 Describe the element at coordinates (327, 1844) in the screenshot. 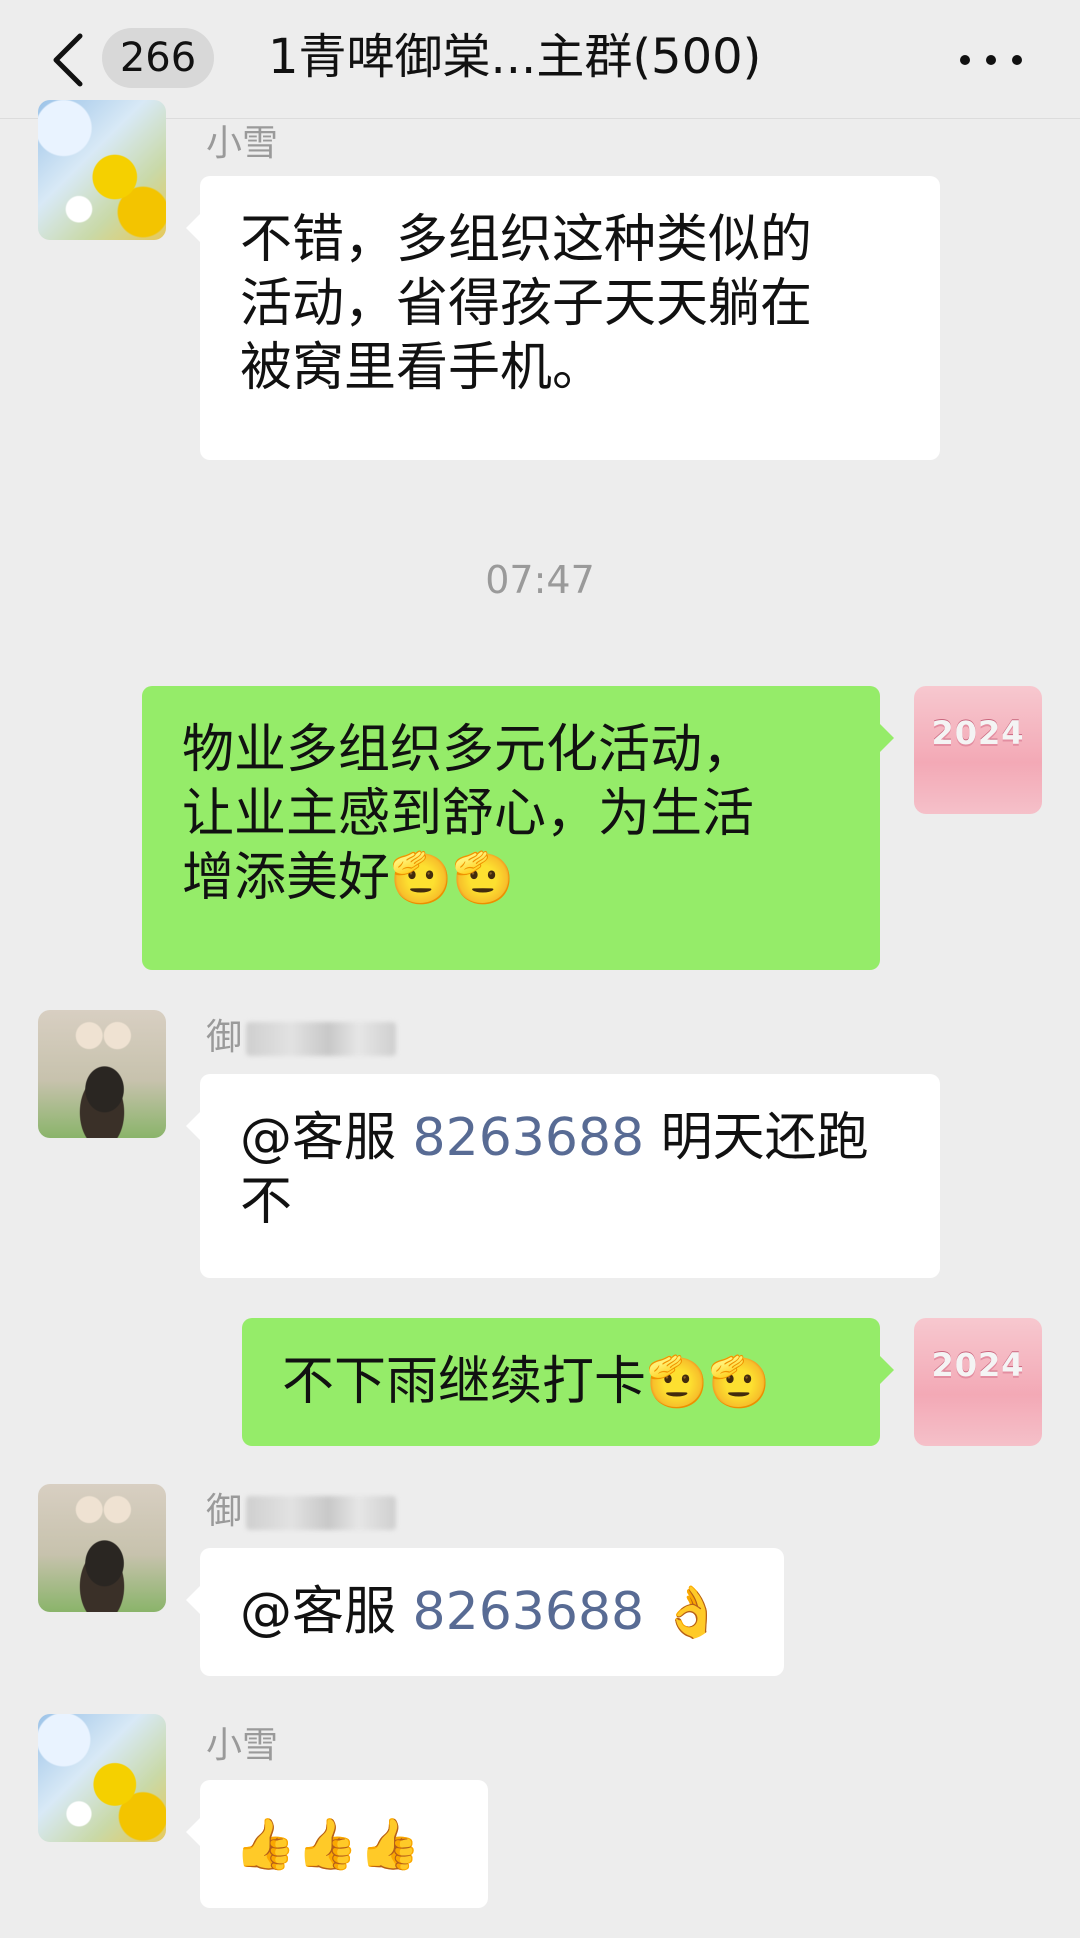

I see `thumbs-up-emoji: 👍👍👍` at that location.